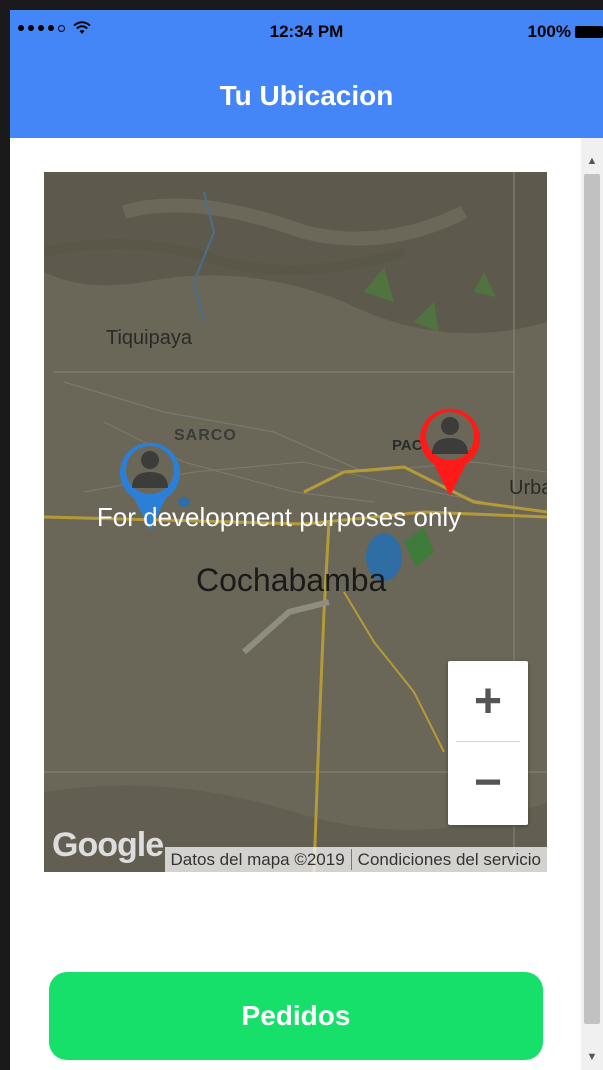 This screenshot has height=1070, width=603. I want to click on dev-watermark: For development purposes only, so click(279, 517).